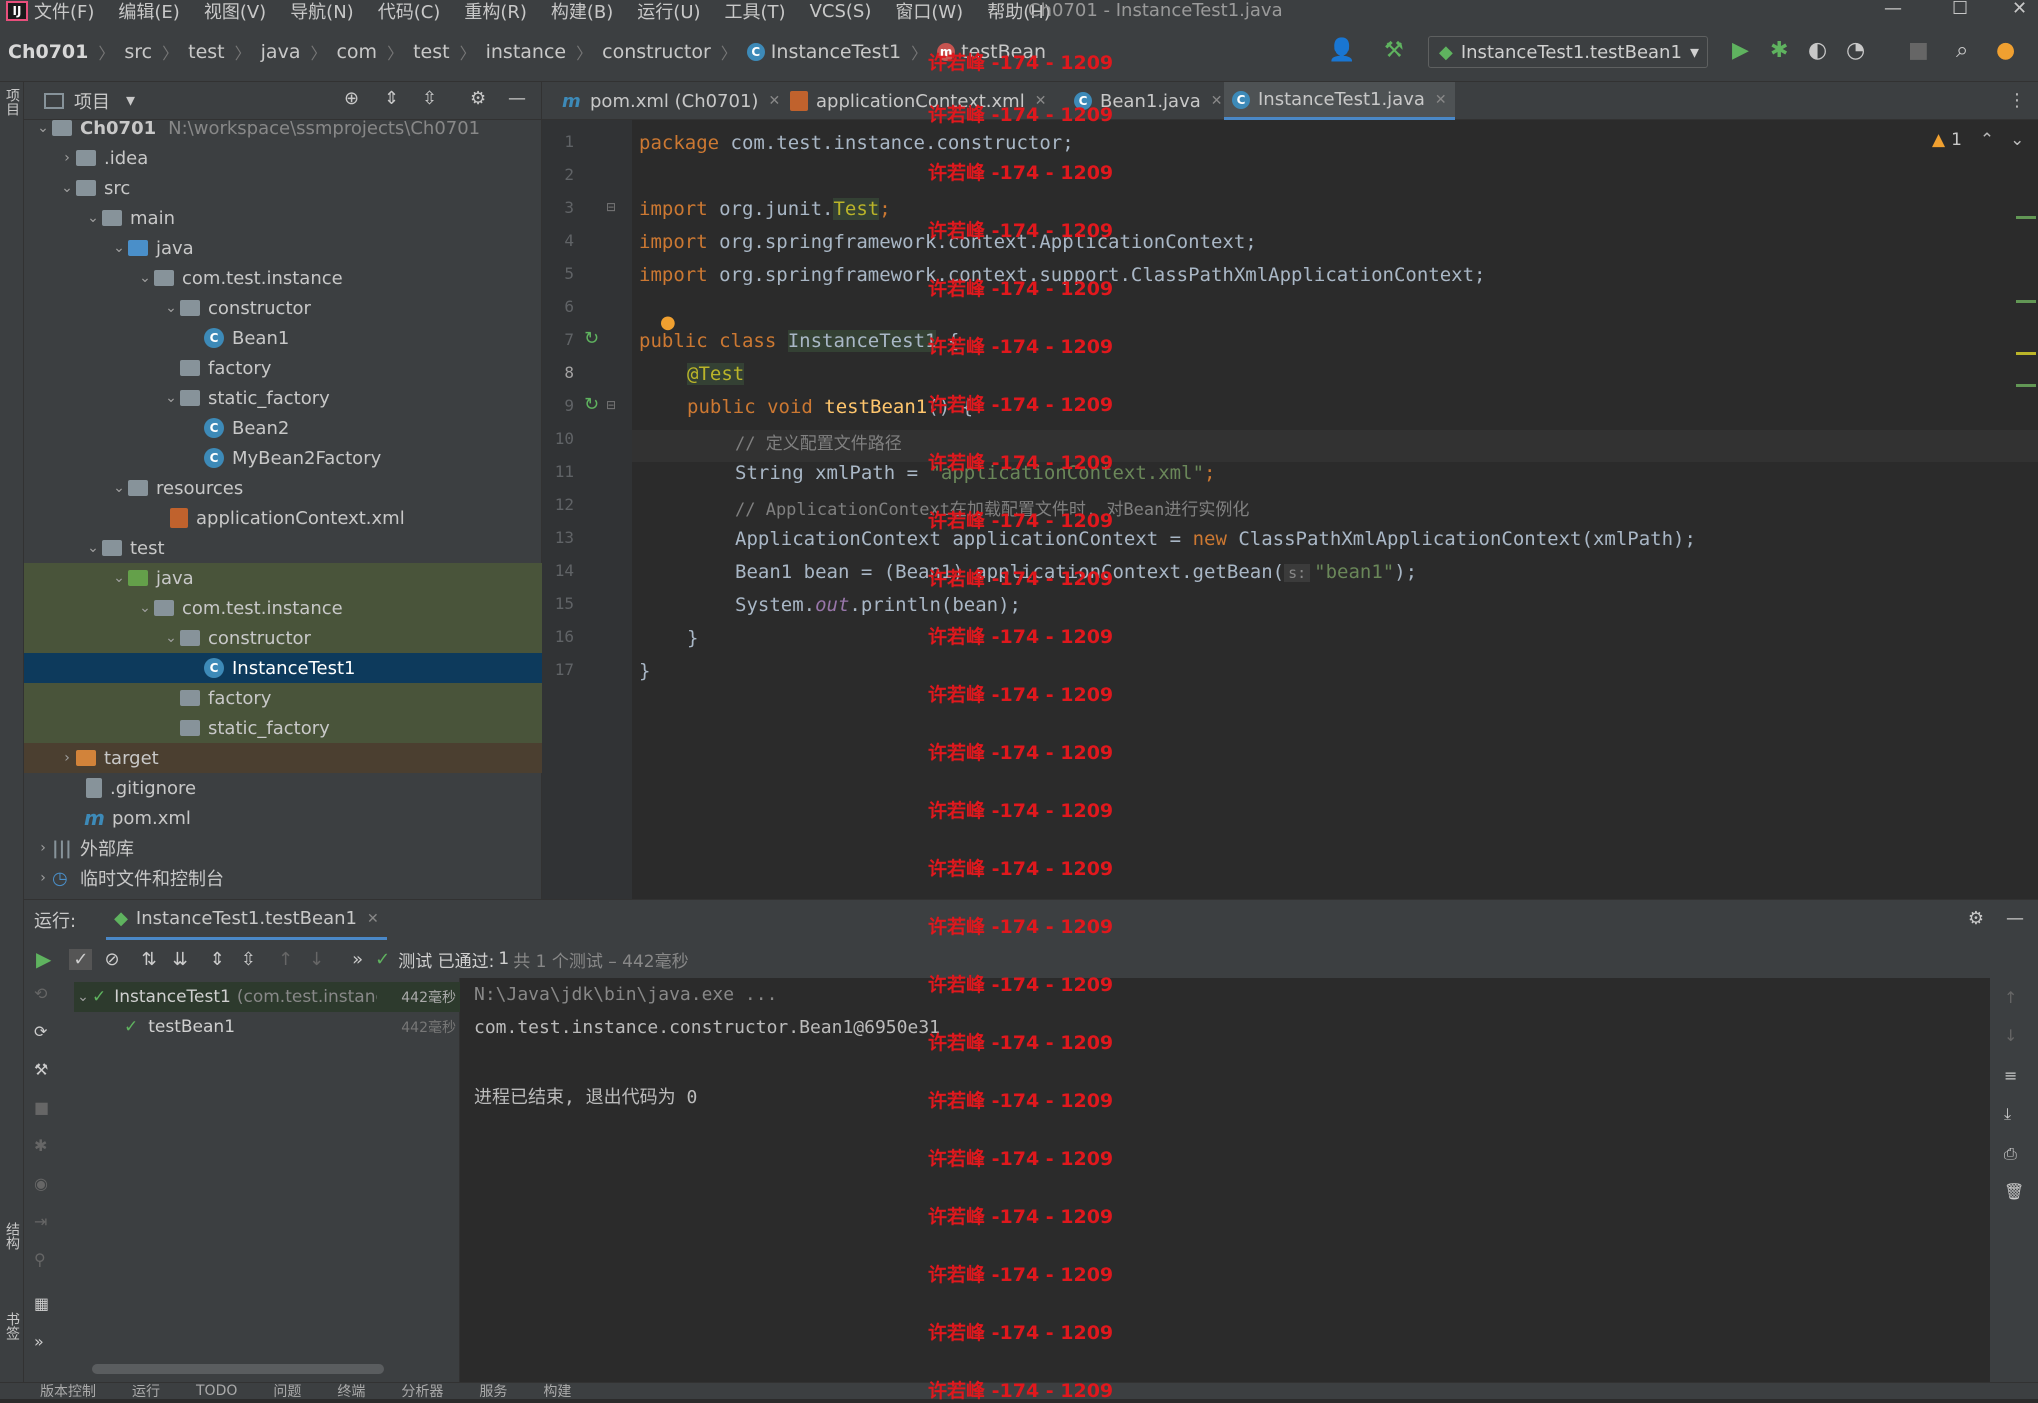 The height and width of the screenshot is (1403, 2038). I want to click on crumb-java: java, so click(281, 52).